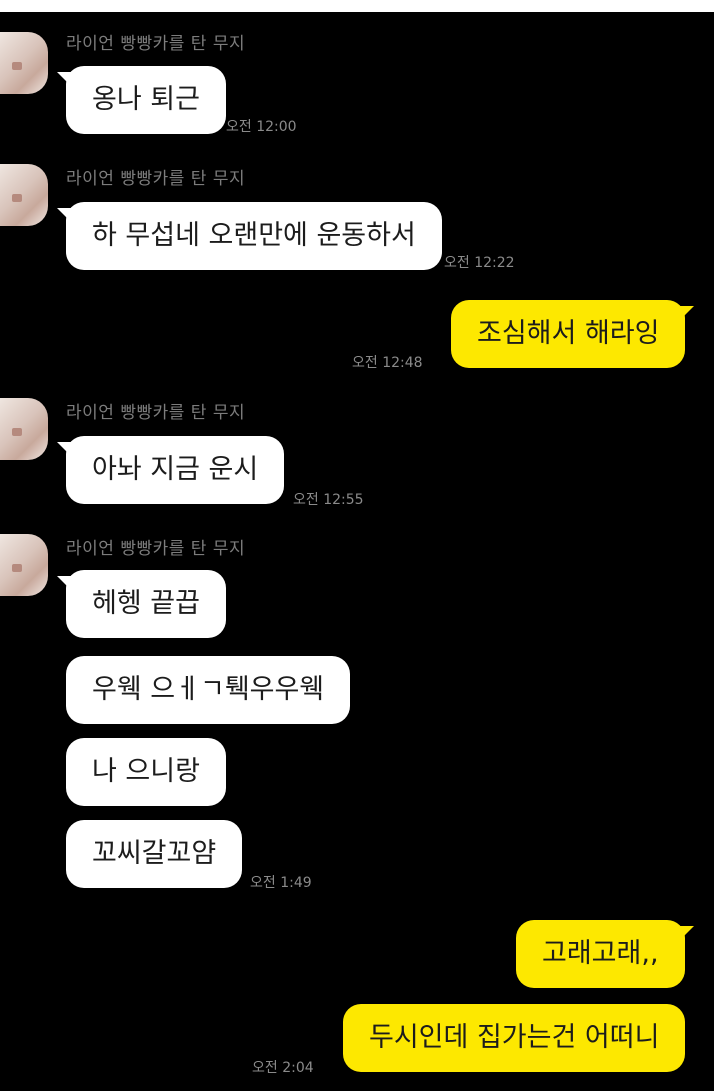  What do you see at coordinates (328, 500) in the screenshot?
I see `message-time: 오전 12:55` at bounding box center [328, 500].